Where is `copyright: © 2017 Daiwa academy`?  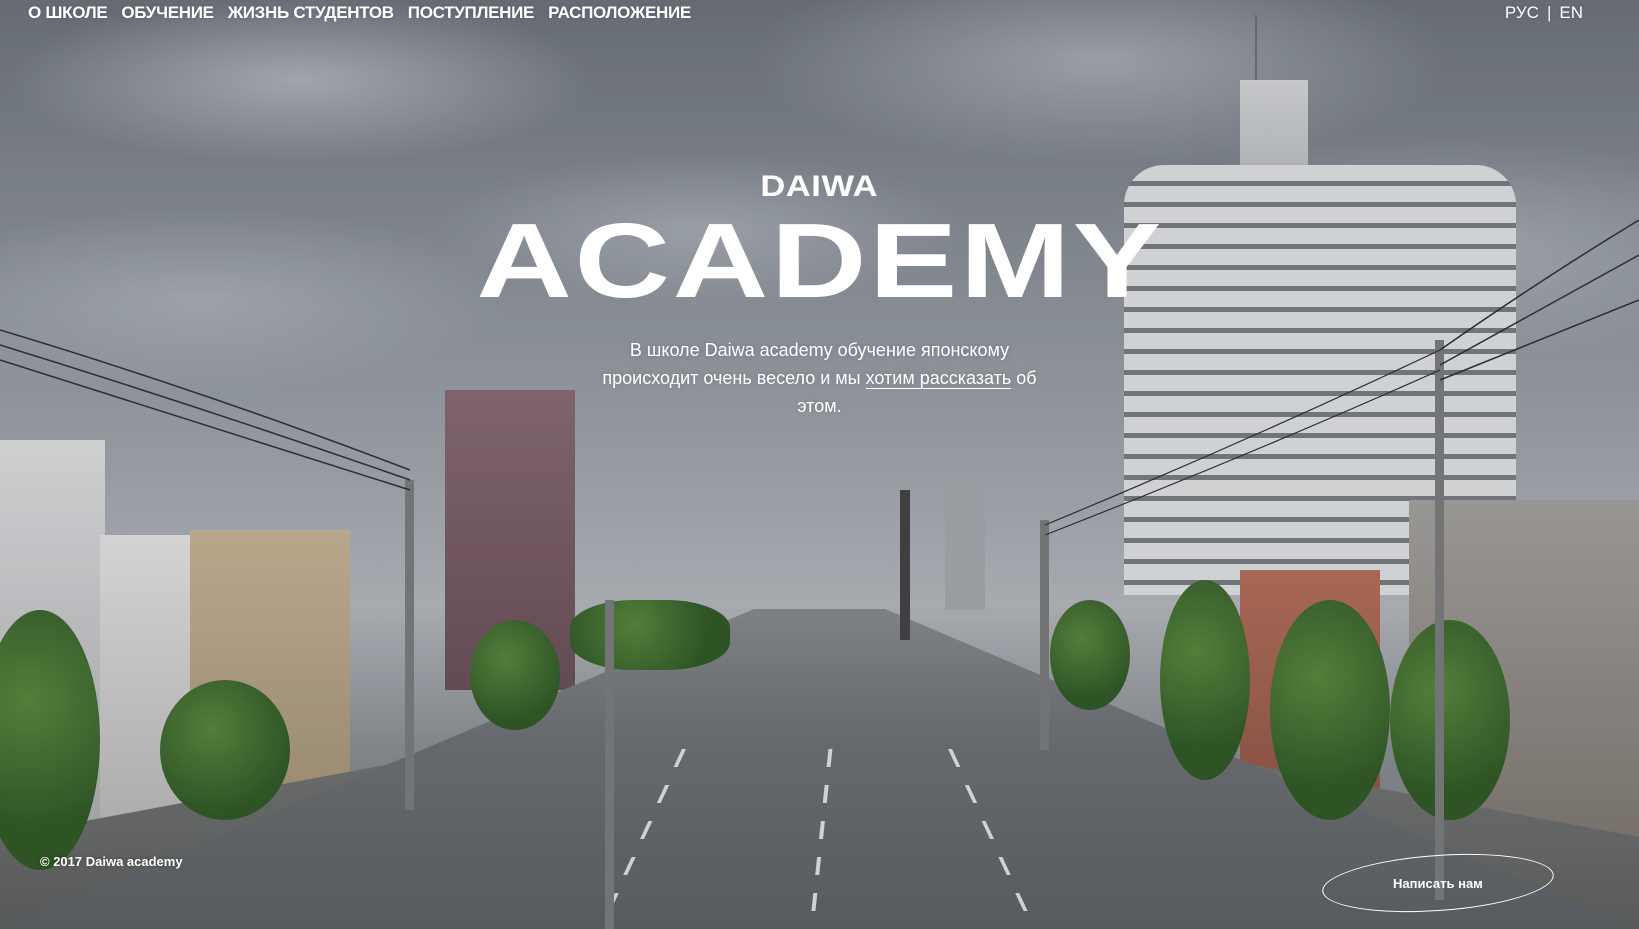
copyright: © 2017 Daiwa academy is located at coordinates (111, 861).